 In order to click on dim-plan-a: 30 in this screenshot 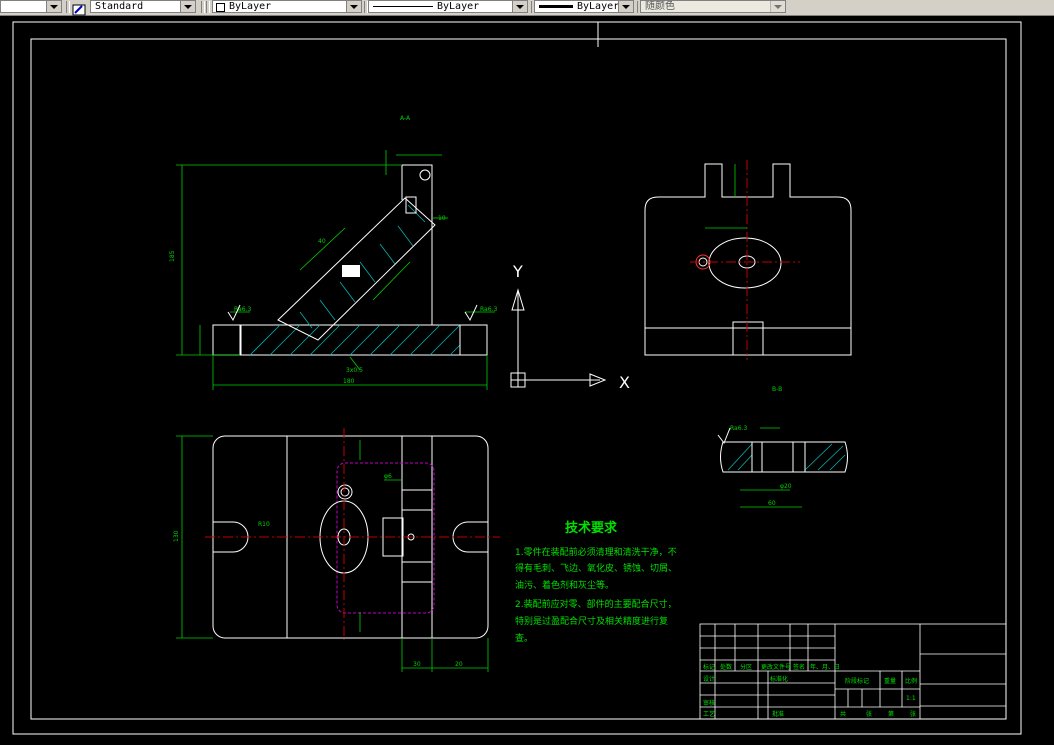, I will do `click(417, 664)`.